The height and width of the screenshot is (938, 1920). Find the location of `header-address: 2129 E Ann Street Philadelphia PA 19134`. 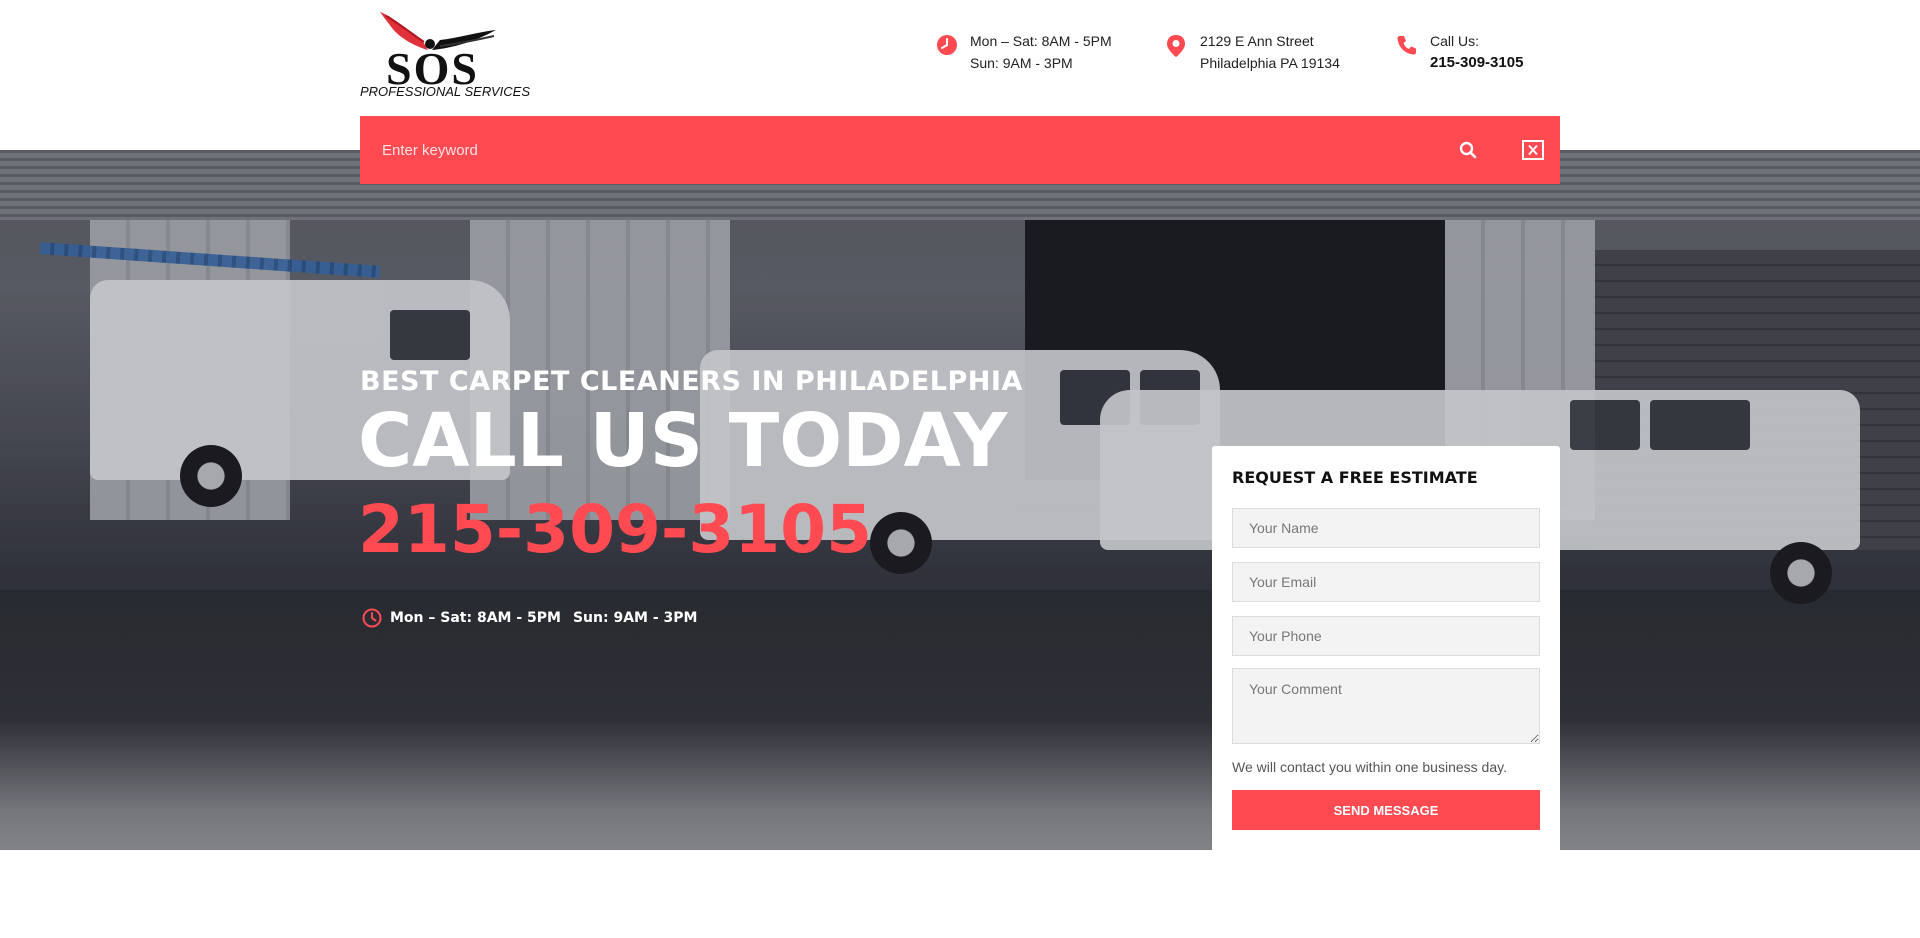

header-address: 2129 E Ann Street Philadelphia PA 19134 is located at coordinates (1253, 52).